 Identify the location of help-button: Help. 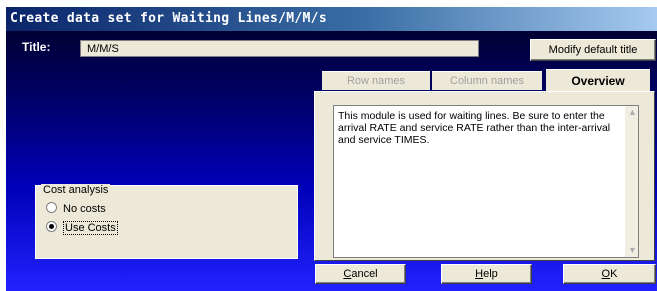
(486, 274).